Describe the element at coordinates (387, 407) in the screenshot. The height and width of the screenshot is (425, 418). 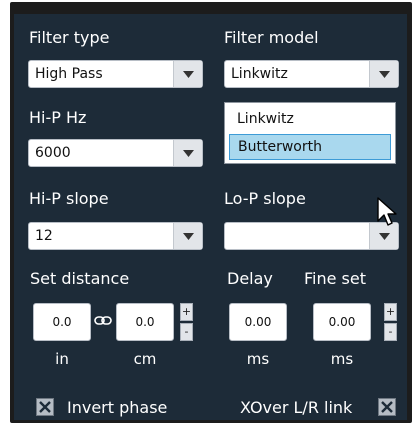
I see `xover-link-checkbox` at that location.